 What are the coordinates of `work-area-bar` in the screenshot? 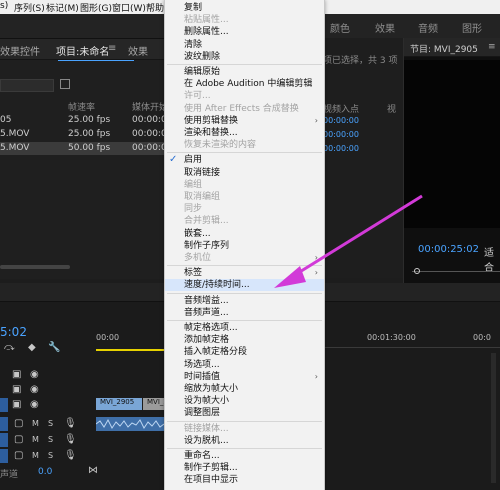 It's located at (130, 350).